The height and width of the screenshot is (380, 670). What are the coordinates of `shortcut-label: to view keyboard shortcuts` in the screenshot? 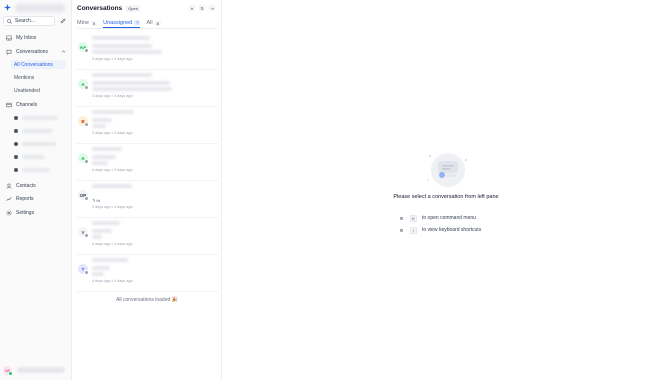 It's located at (452, 230).